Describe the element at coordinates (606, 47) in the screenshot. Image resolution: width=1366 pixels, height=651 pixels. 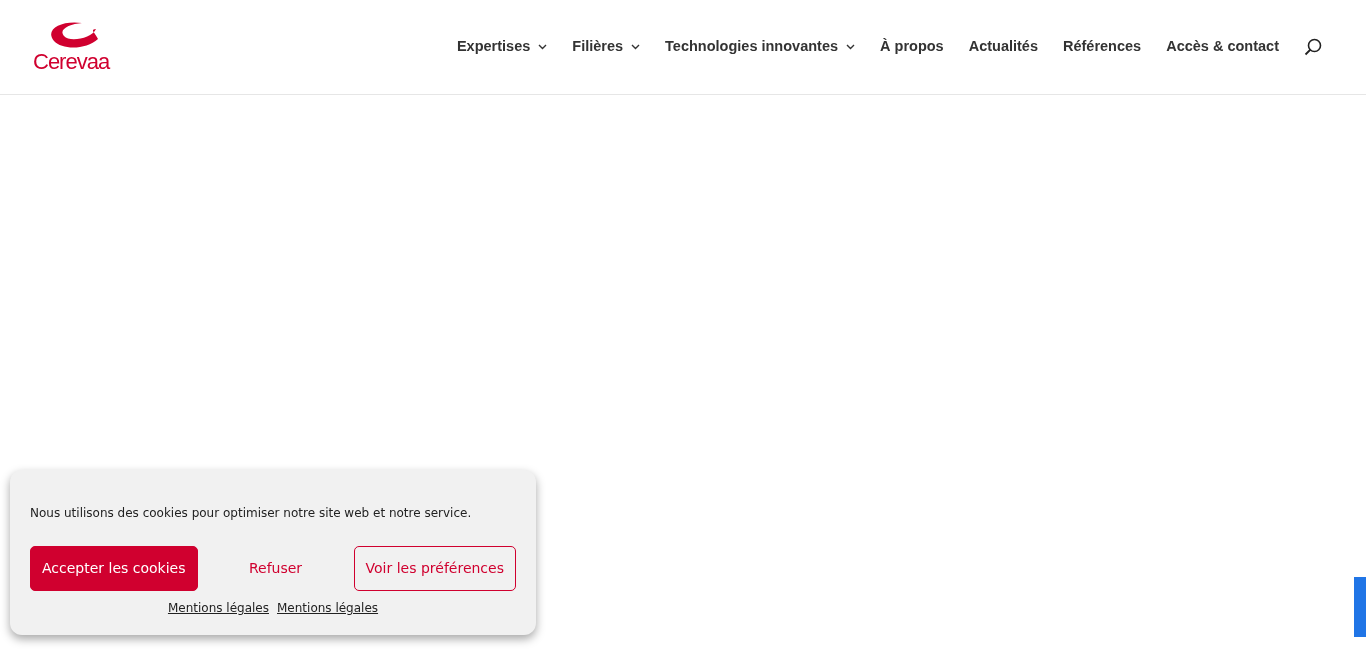
I see `nav-link: Filières` at that location.